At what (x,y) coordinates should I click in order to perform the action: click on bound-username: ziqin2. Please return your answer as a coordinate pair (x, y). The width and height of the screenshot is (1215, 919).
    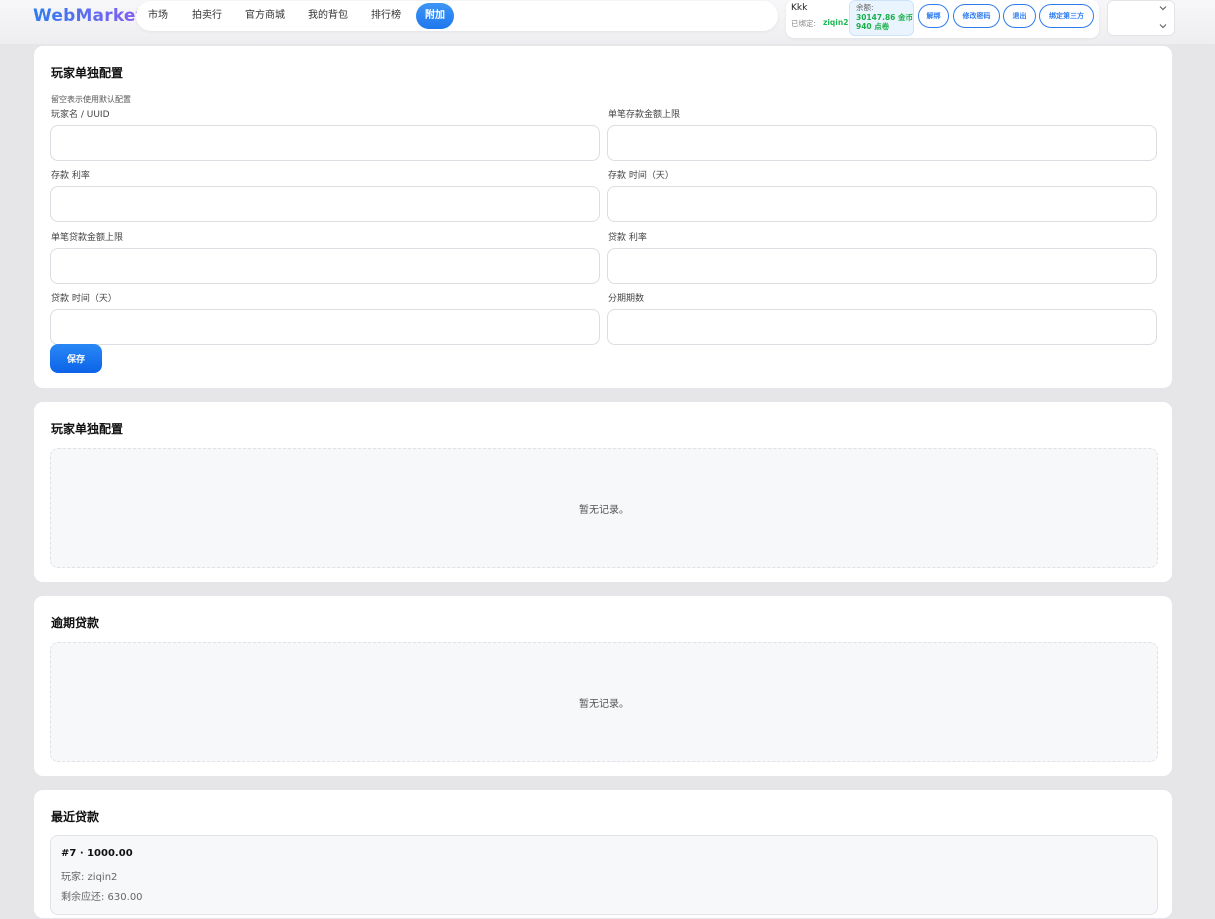
    Looking at the image, I should click on (836, 22).